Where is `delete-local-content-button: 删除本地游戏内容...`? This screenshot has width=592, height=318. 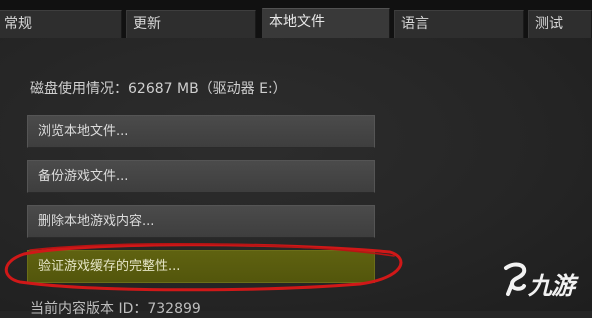 delete-local-content-button: 删除本地游戏内容... is located at coordinates (201, 221).